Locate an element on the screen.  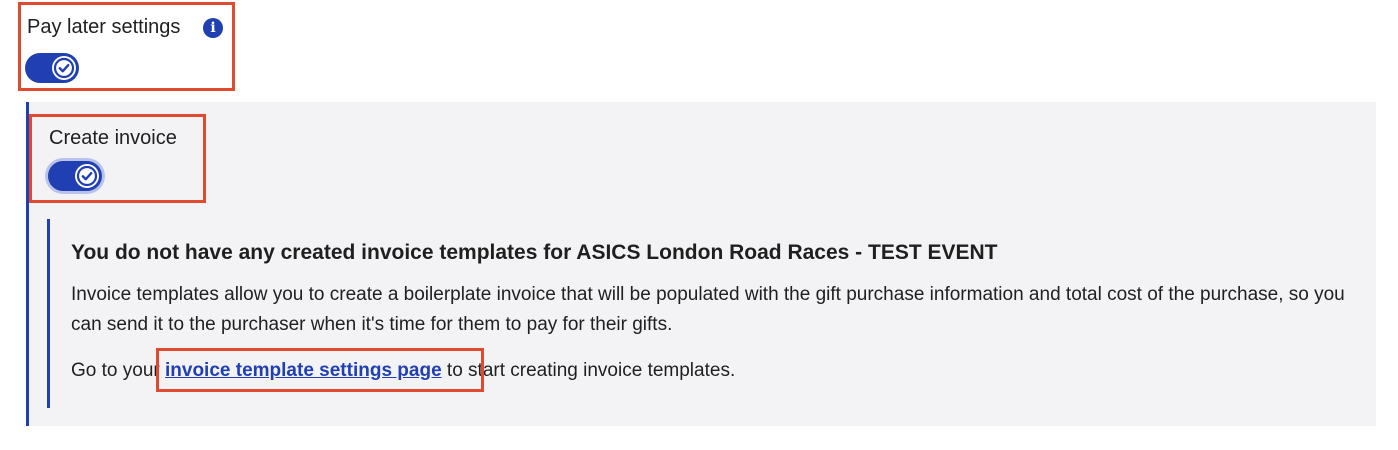
create-invoice-label: Create invoice is located at coordinates (113, 138).